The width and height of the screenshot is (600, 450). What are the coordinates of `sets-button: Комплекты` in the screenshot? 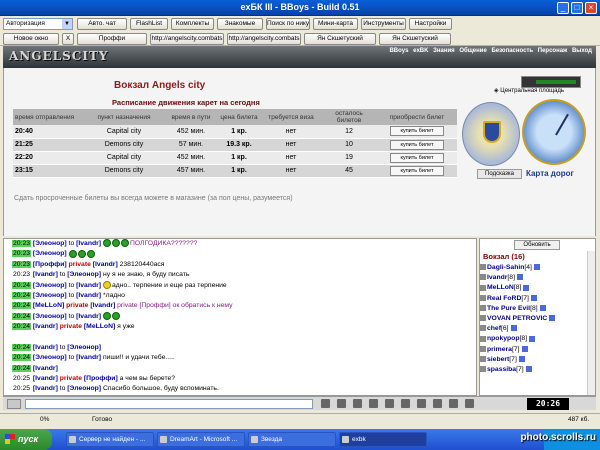 It's located at (192, 24).